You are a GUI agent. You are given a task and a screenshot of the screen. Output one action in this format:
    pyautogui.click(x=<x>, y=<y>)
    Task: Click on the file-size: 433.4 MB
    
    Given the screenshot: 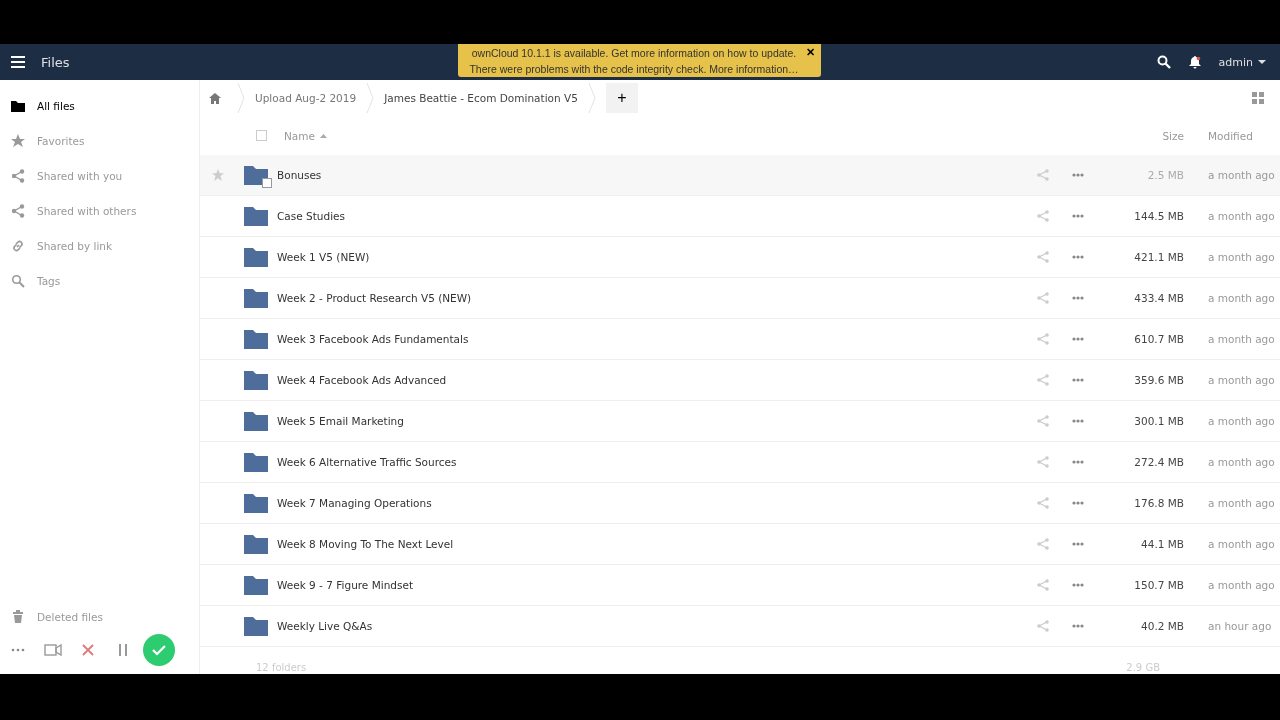 What is the action you would take?
    pyautogui.click(x=1158, y=298)
    